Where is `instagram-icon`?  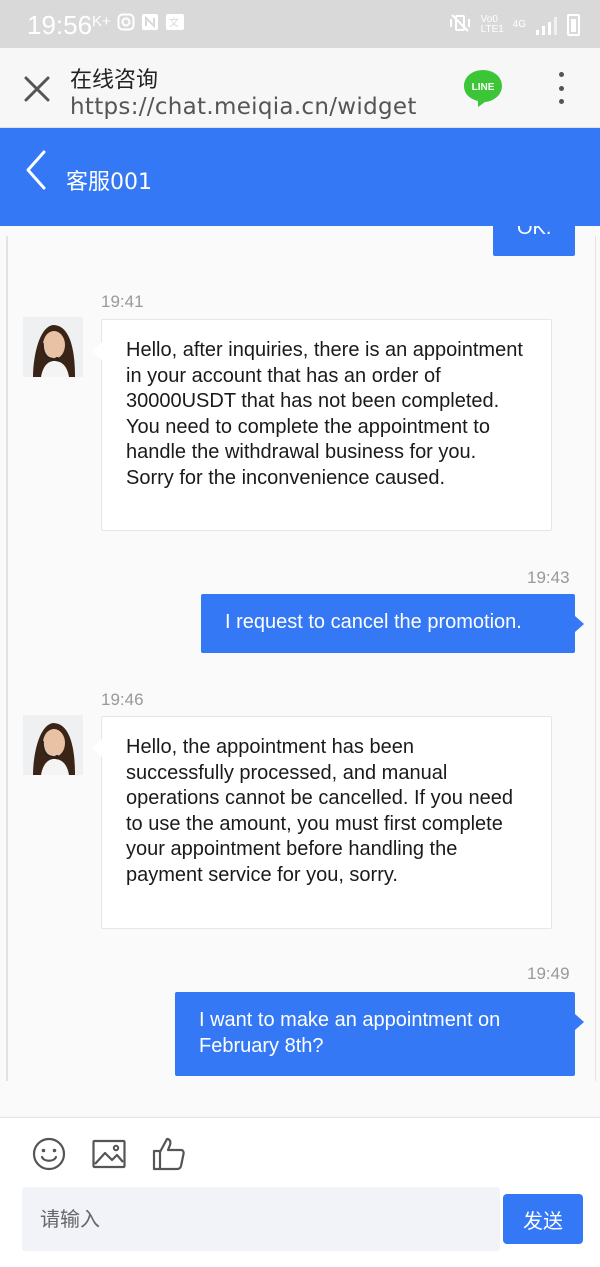 instagram-icon is located at coordinates (126, 24).